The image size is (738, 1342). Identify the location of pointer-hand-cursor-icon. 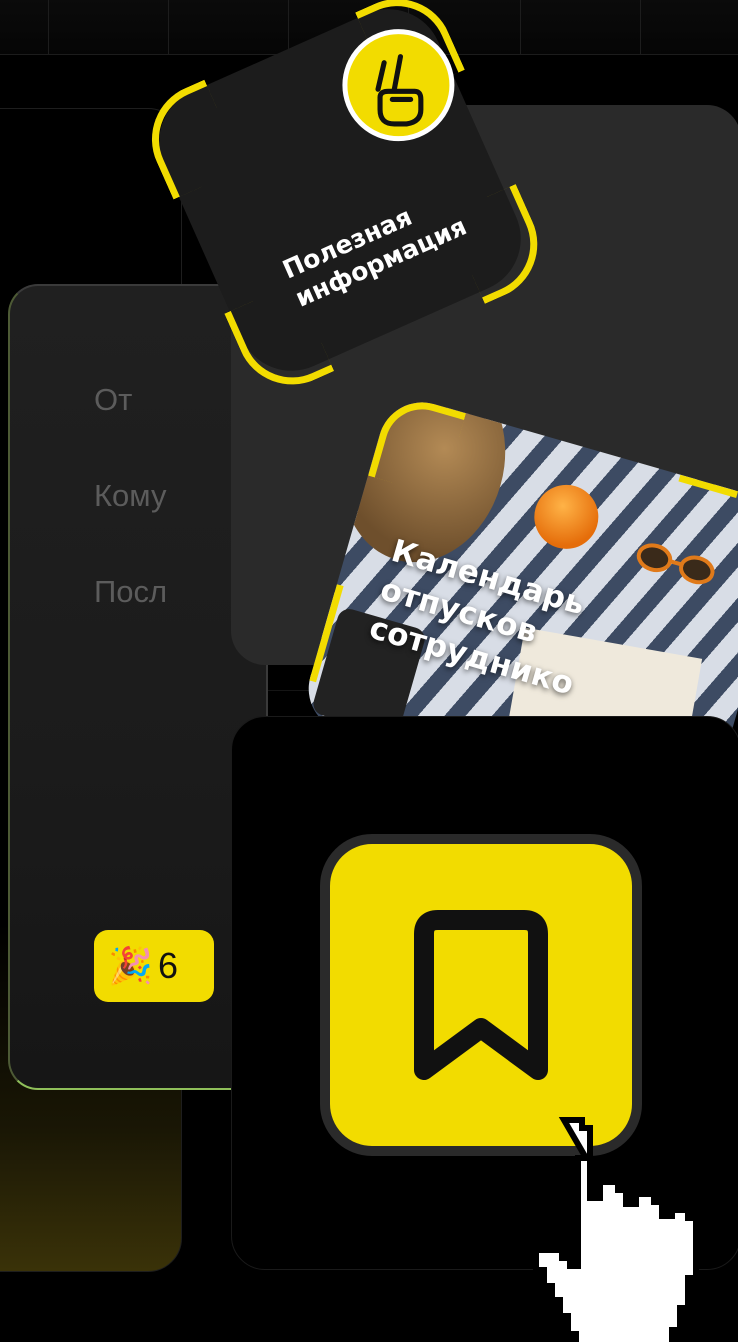
(616, 1229).